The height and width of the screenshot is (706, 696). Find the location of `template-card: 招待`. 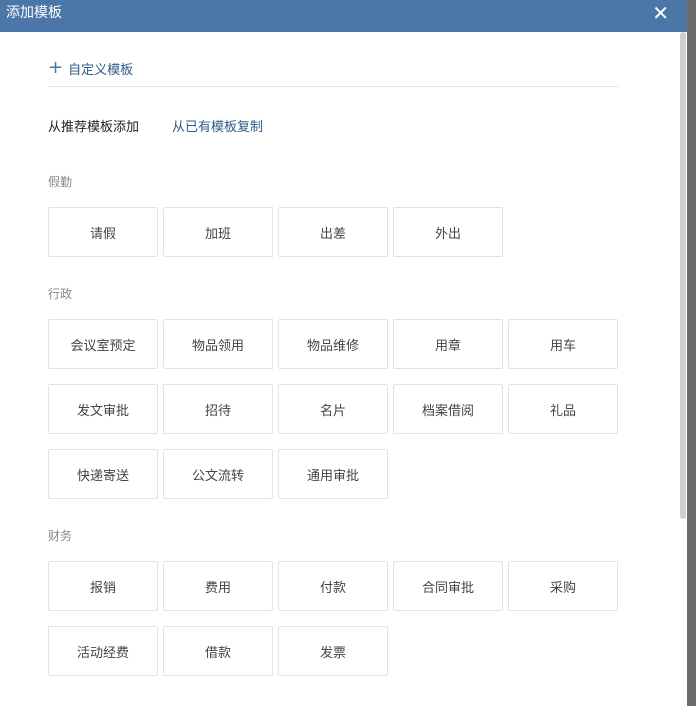

template-card: 招待 is located at coordinates (218, 409).